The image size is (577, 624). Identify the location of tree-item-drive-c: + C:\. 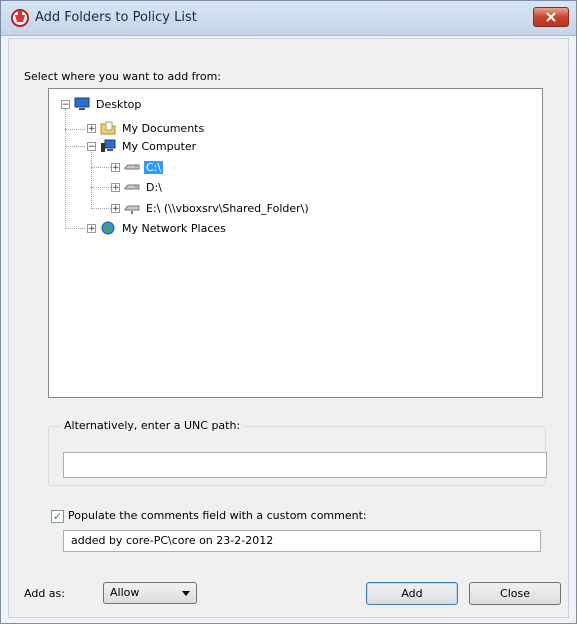
(137, 167).